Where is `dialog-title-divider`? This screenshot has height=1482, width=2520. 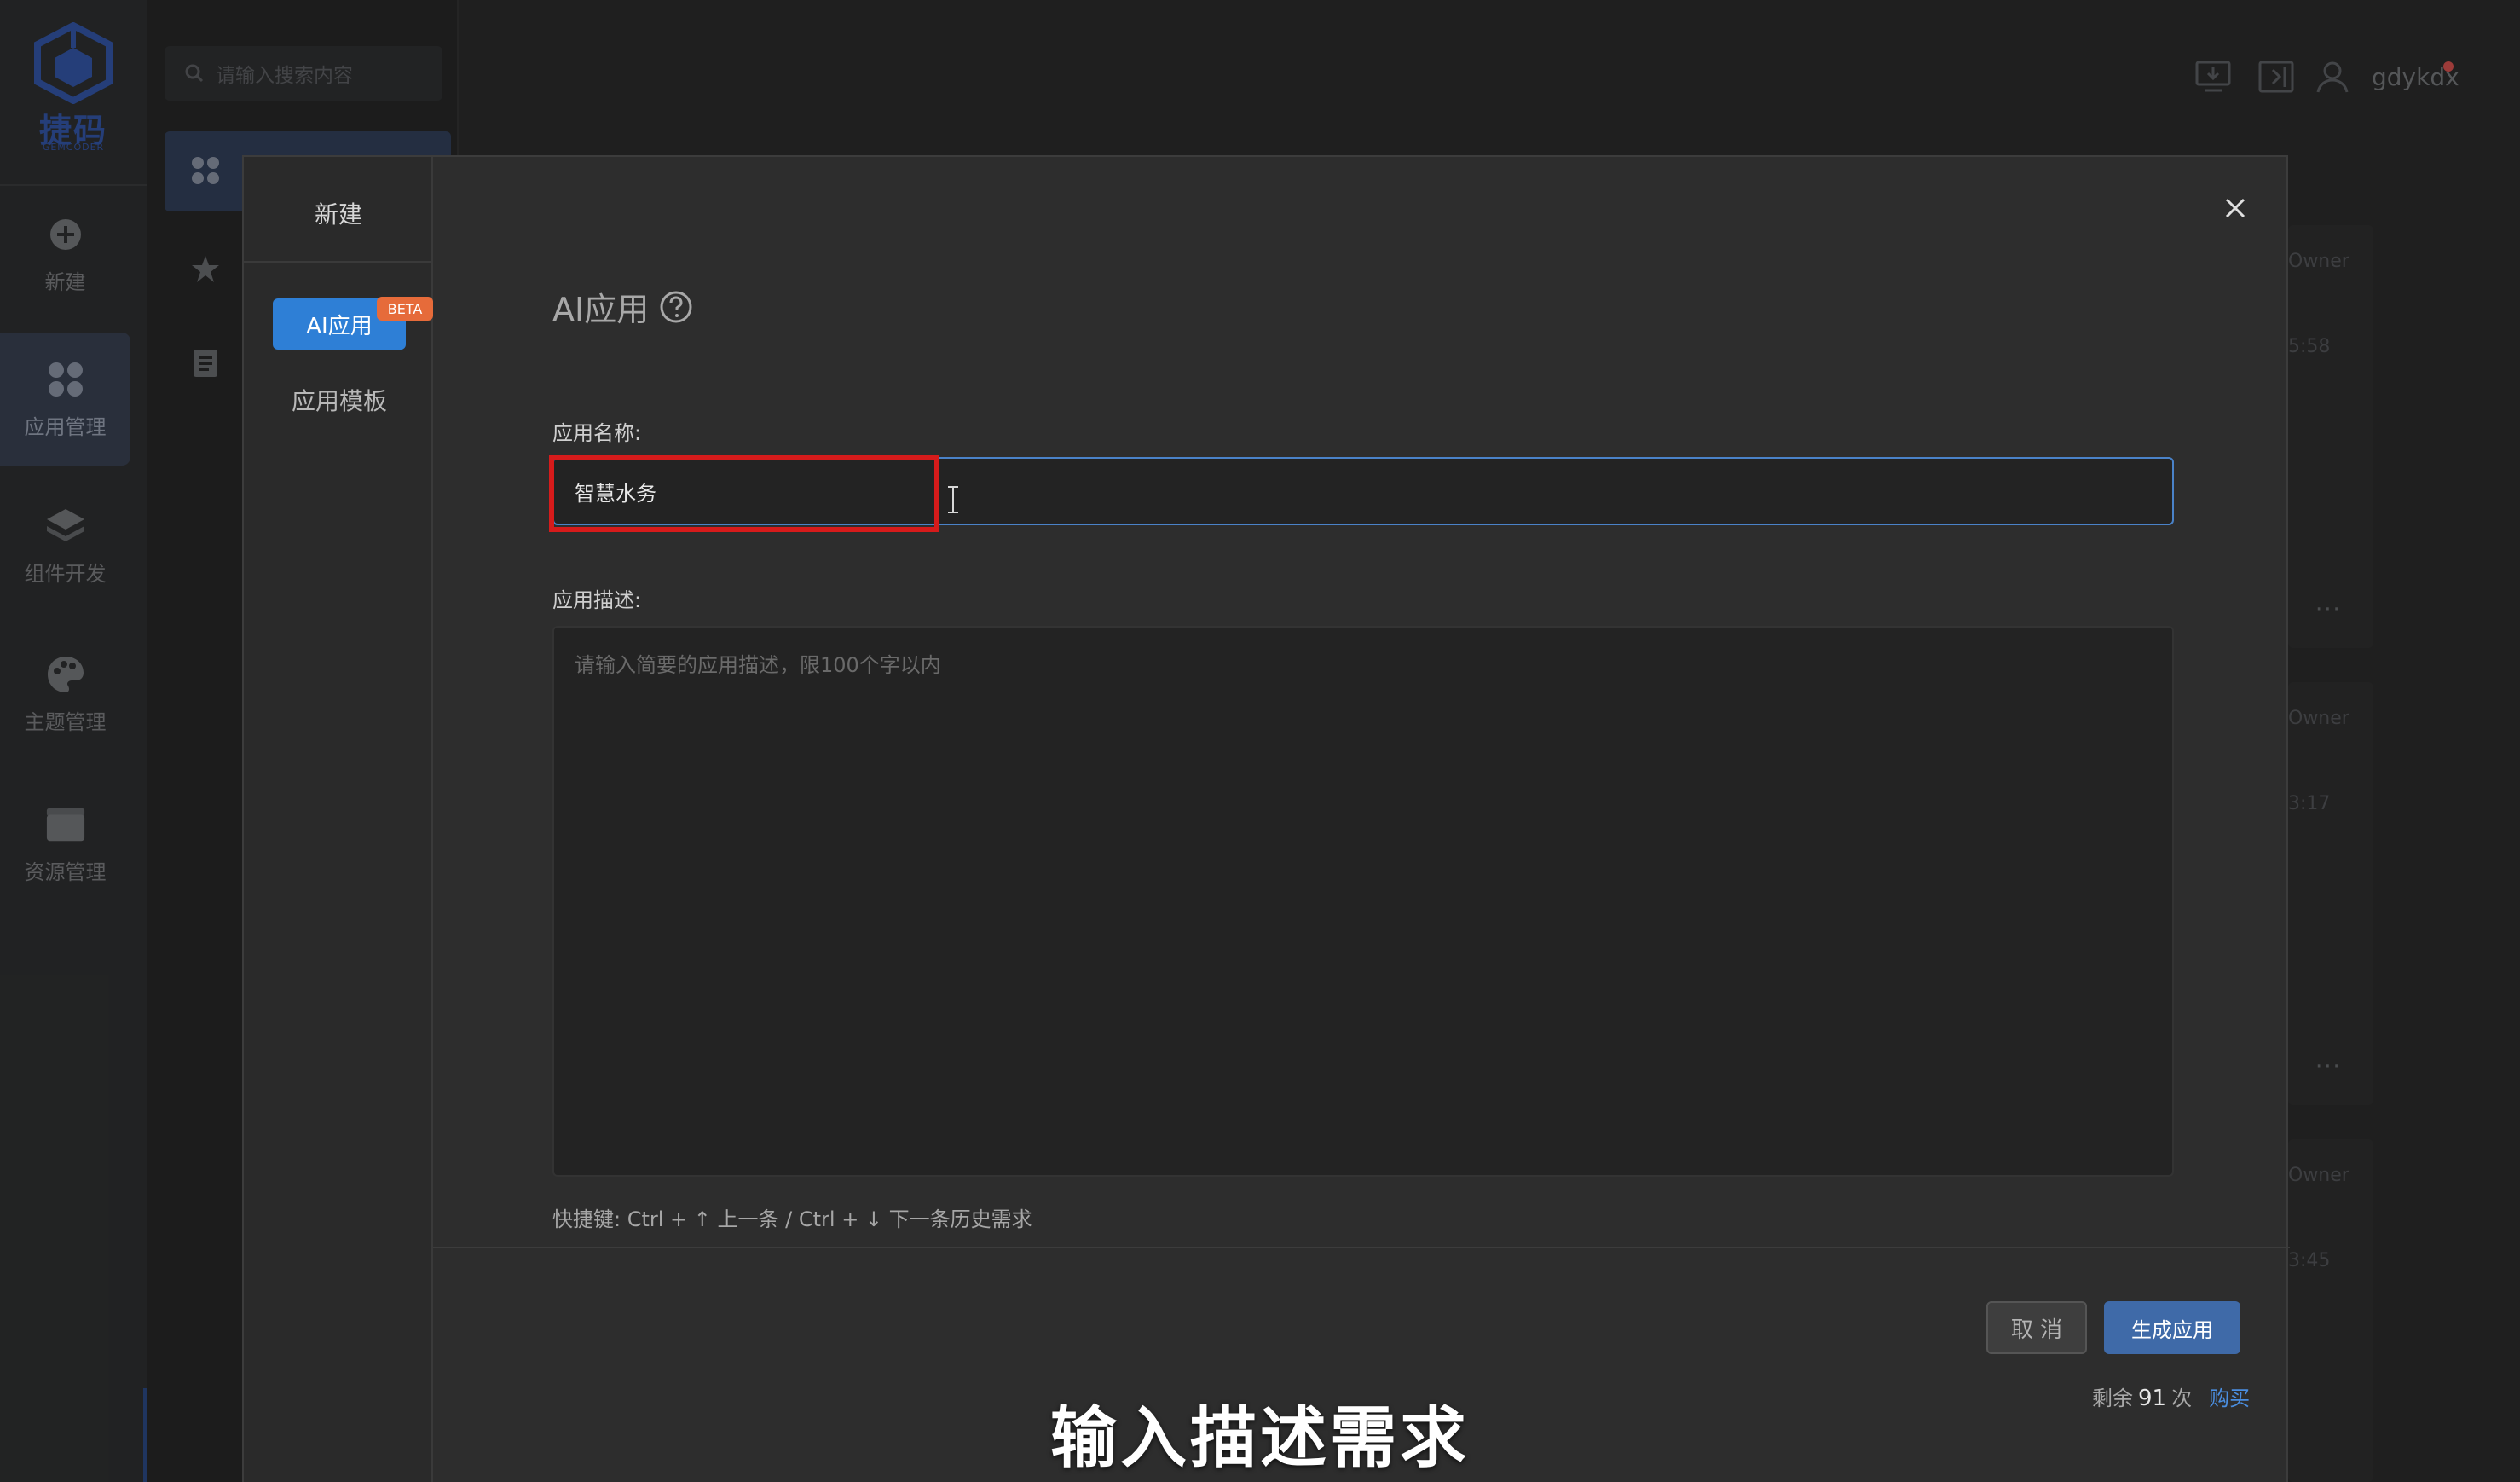 dialog-title-divider is located at coordinates (338, 262).